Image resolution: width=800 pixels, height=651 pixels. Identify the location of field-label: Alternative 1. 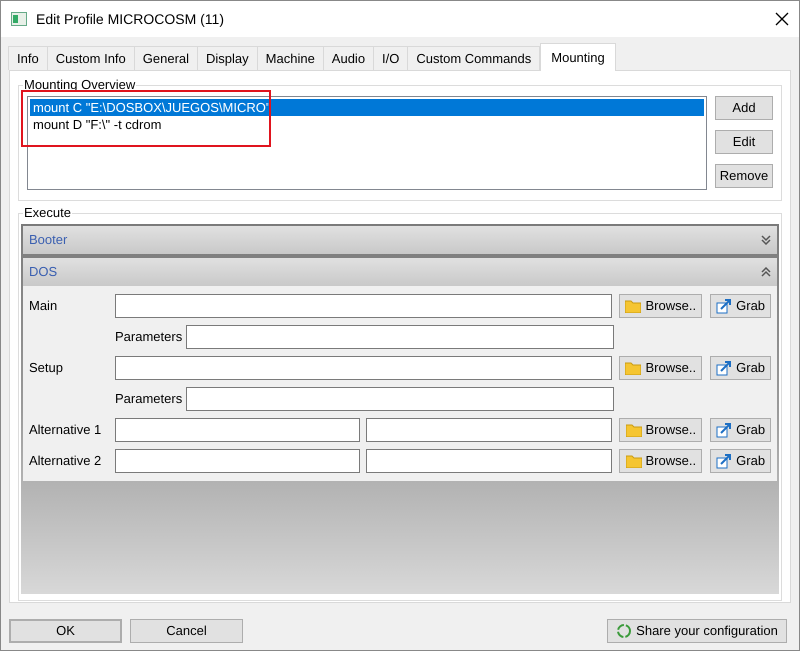
(65, 430).